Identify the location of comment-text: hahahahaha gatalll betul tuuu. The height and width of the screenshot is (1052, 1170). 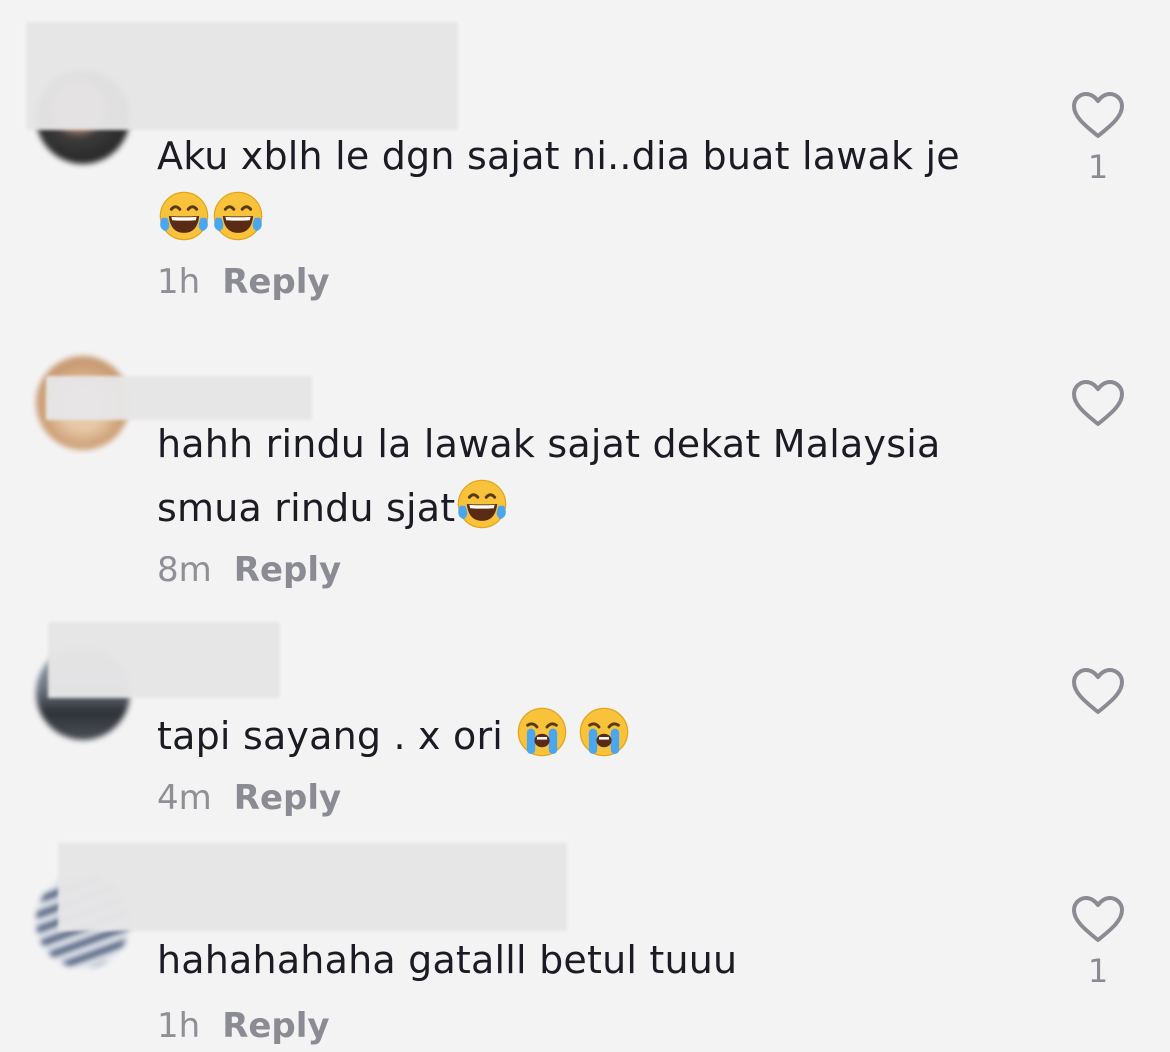
(447, 960).